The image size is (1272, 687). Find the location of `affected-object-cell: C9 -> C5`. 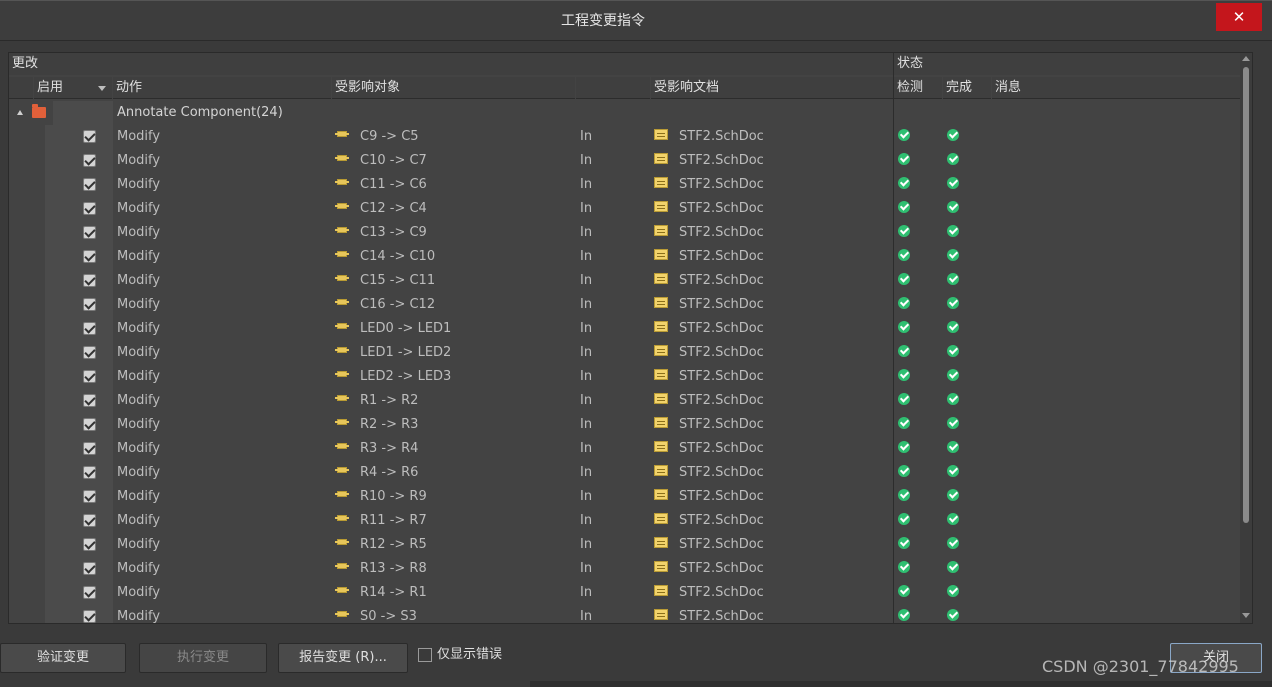

affected-object-cell: C9 -> C5 is located at coordinates (389, 136).